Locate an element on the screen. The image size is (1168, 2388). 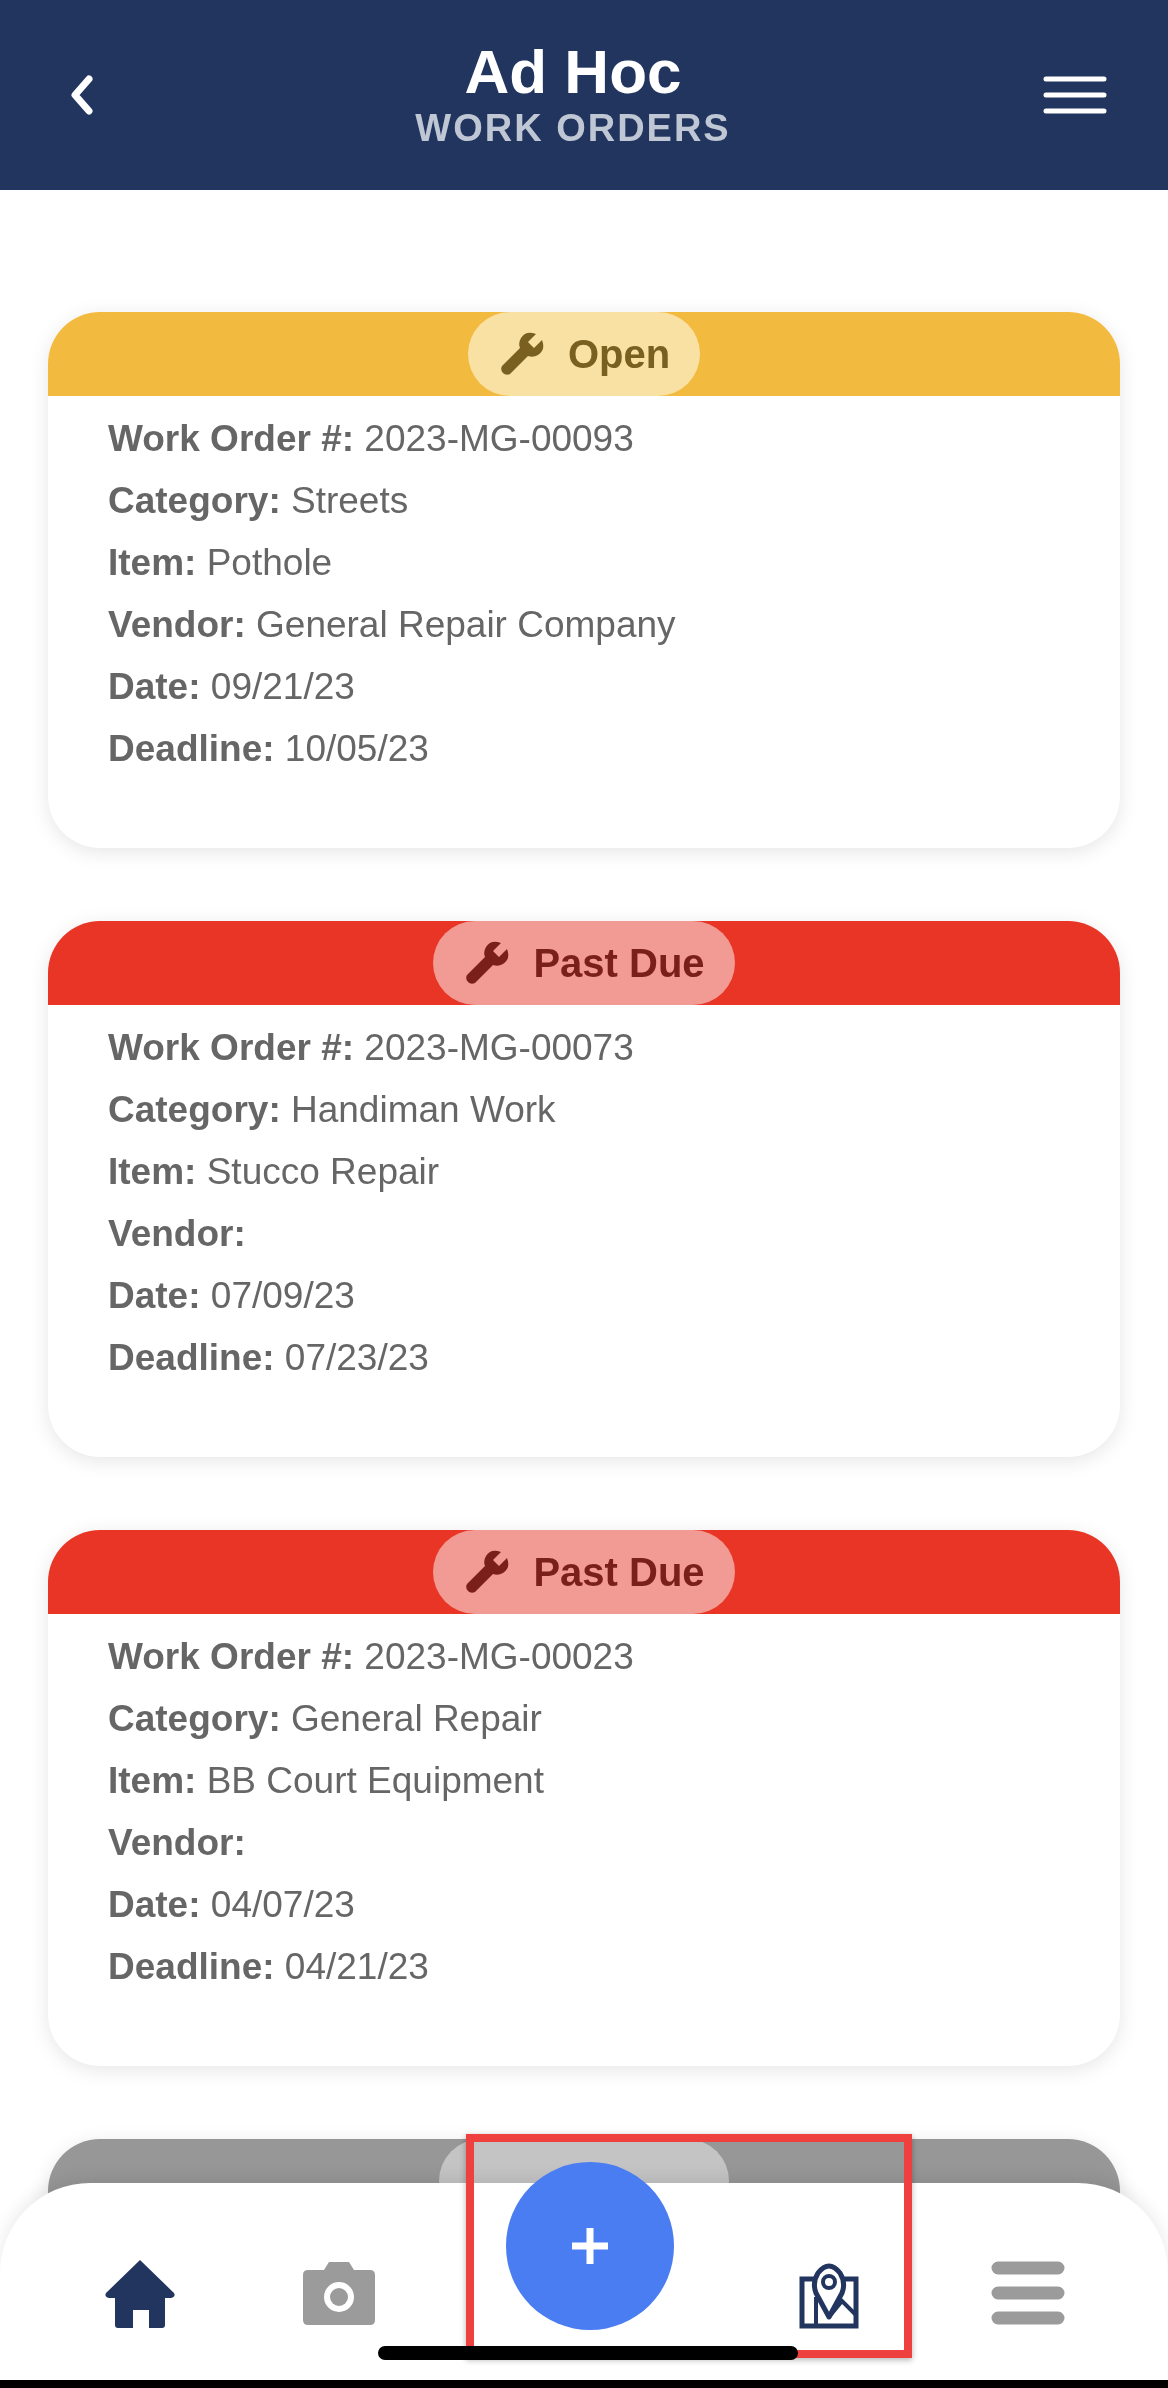
detail-line: Date: 07/09/23 is located at coordinates (232, 1296).